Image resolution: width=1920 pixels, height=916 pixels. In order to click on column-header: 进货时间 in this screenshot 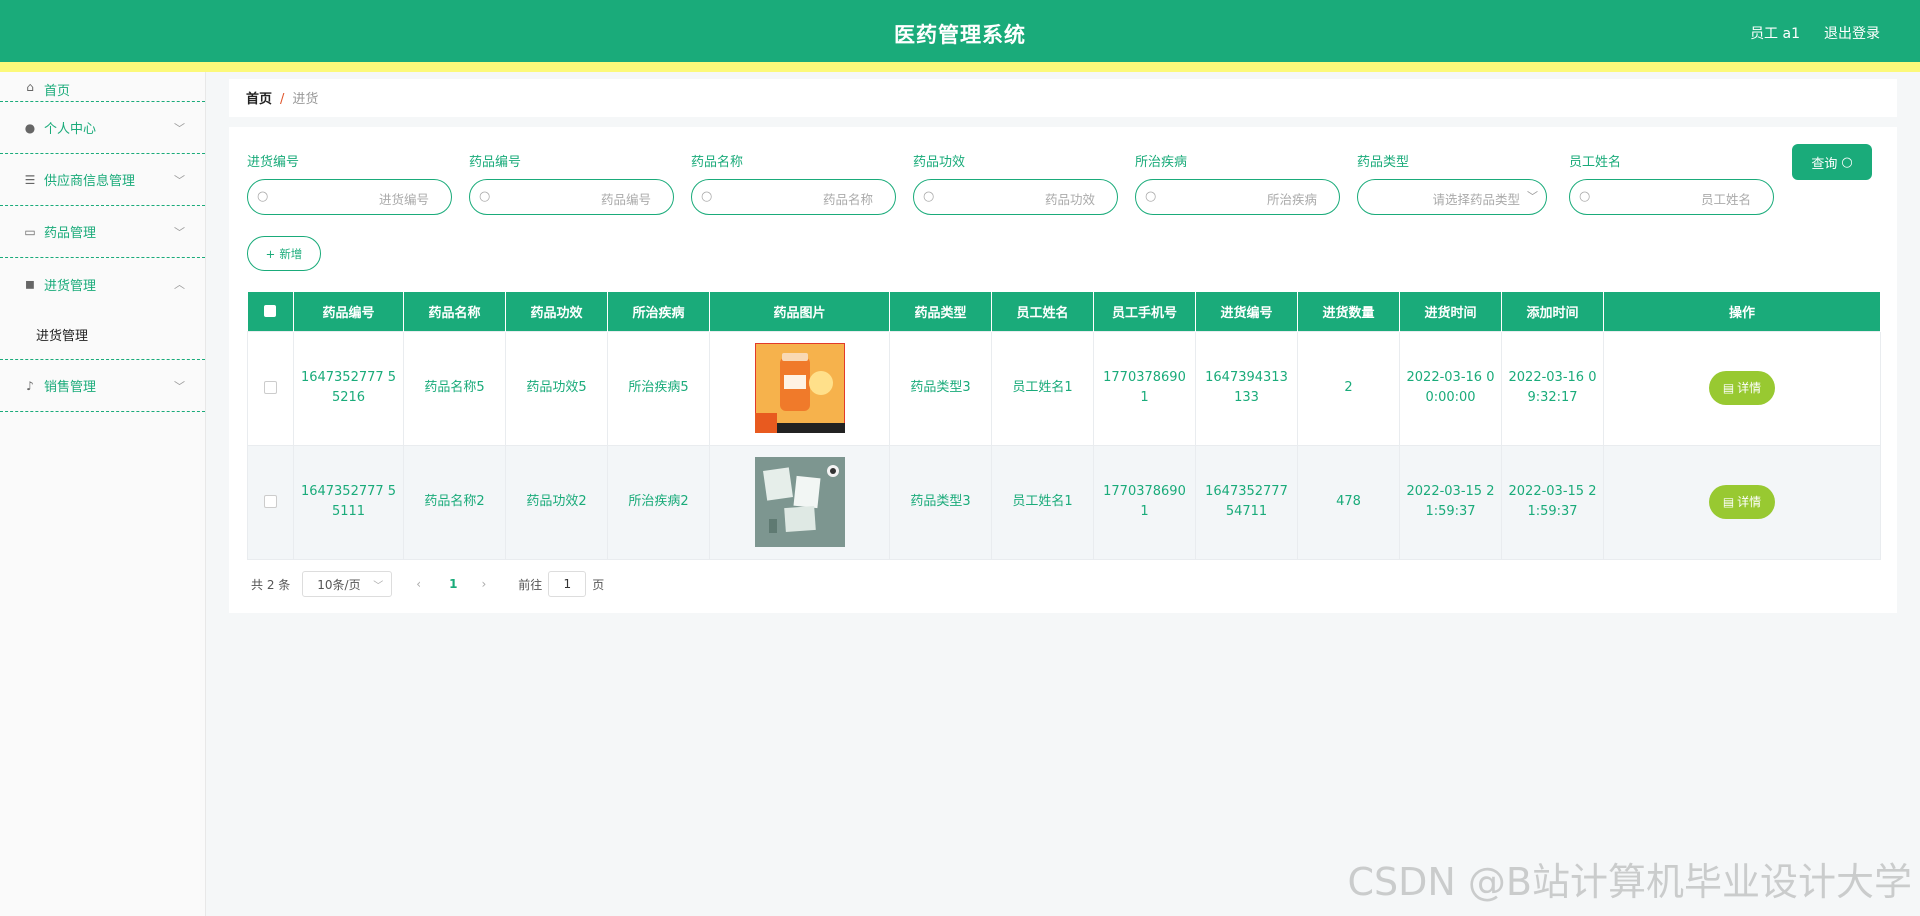, I will do `click(1450, 311)`.